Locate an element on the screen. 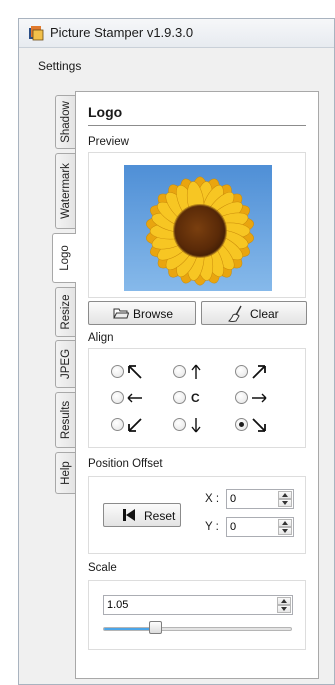 The height and width of the screenshot is (685, 335). browse-label: Browse is located at coordinates (153, 314).